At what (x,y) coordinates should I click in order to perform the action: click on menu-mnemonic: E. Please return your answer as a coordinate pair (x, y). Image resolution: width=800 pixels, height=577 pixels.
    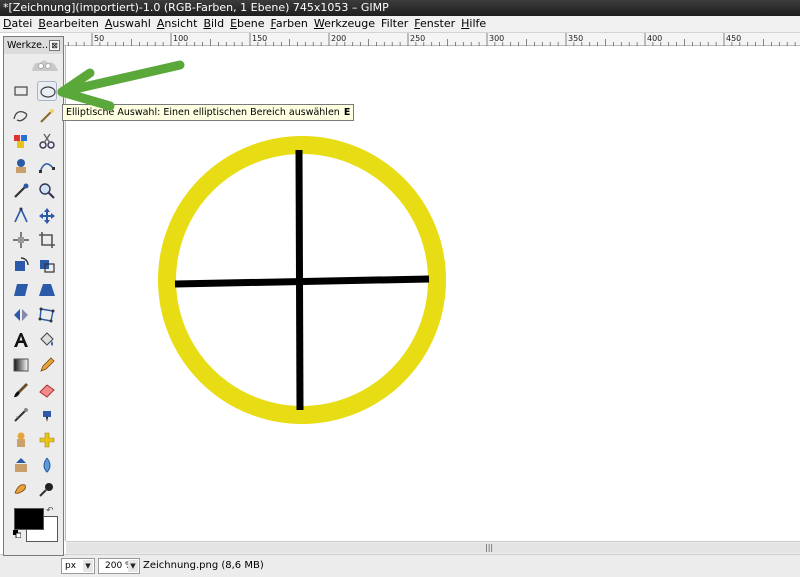
    Looking at the image, I should click on (234, 23).